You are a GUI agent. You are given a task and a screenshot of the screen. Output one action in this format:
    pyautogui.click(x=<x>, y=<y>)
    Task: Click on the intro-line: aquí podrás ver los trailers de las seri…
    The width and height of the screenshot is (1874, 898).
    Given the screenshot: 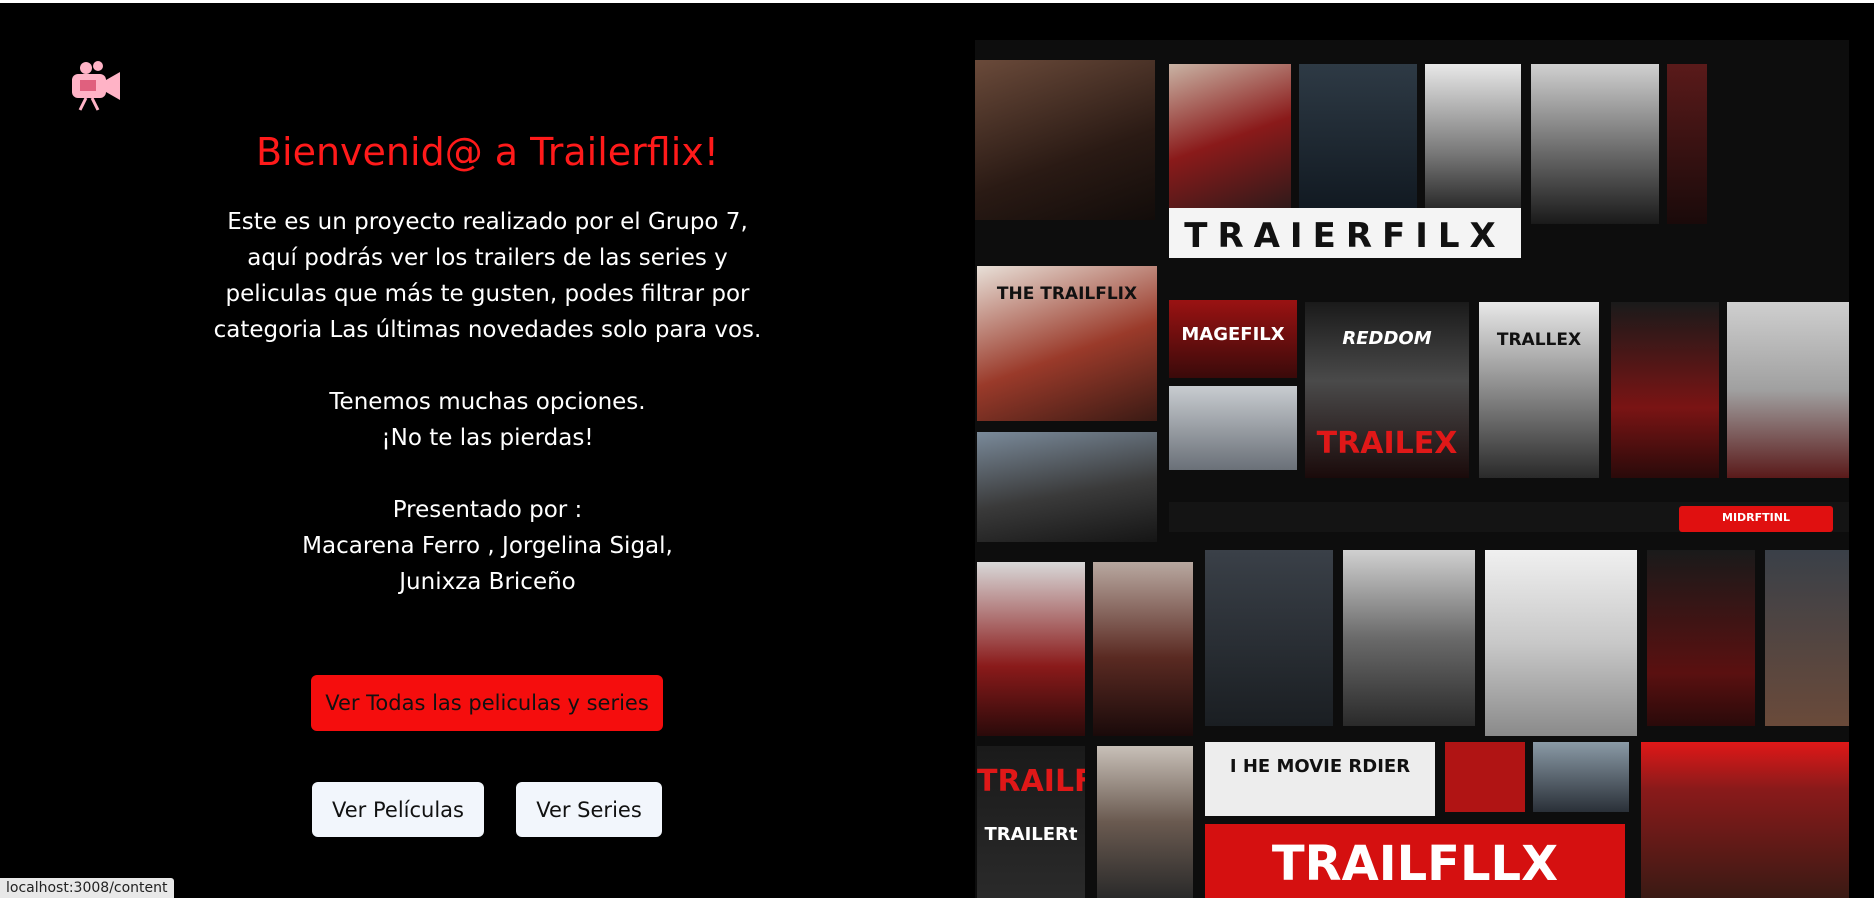 What is the action you would take?
    pyautogui.click(x=487, y=258)
    